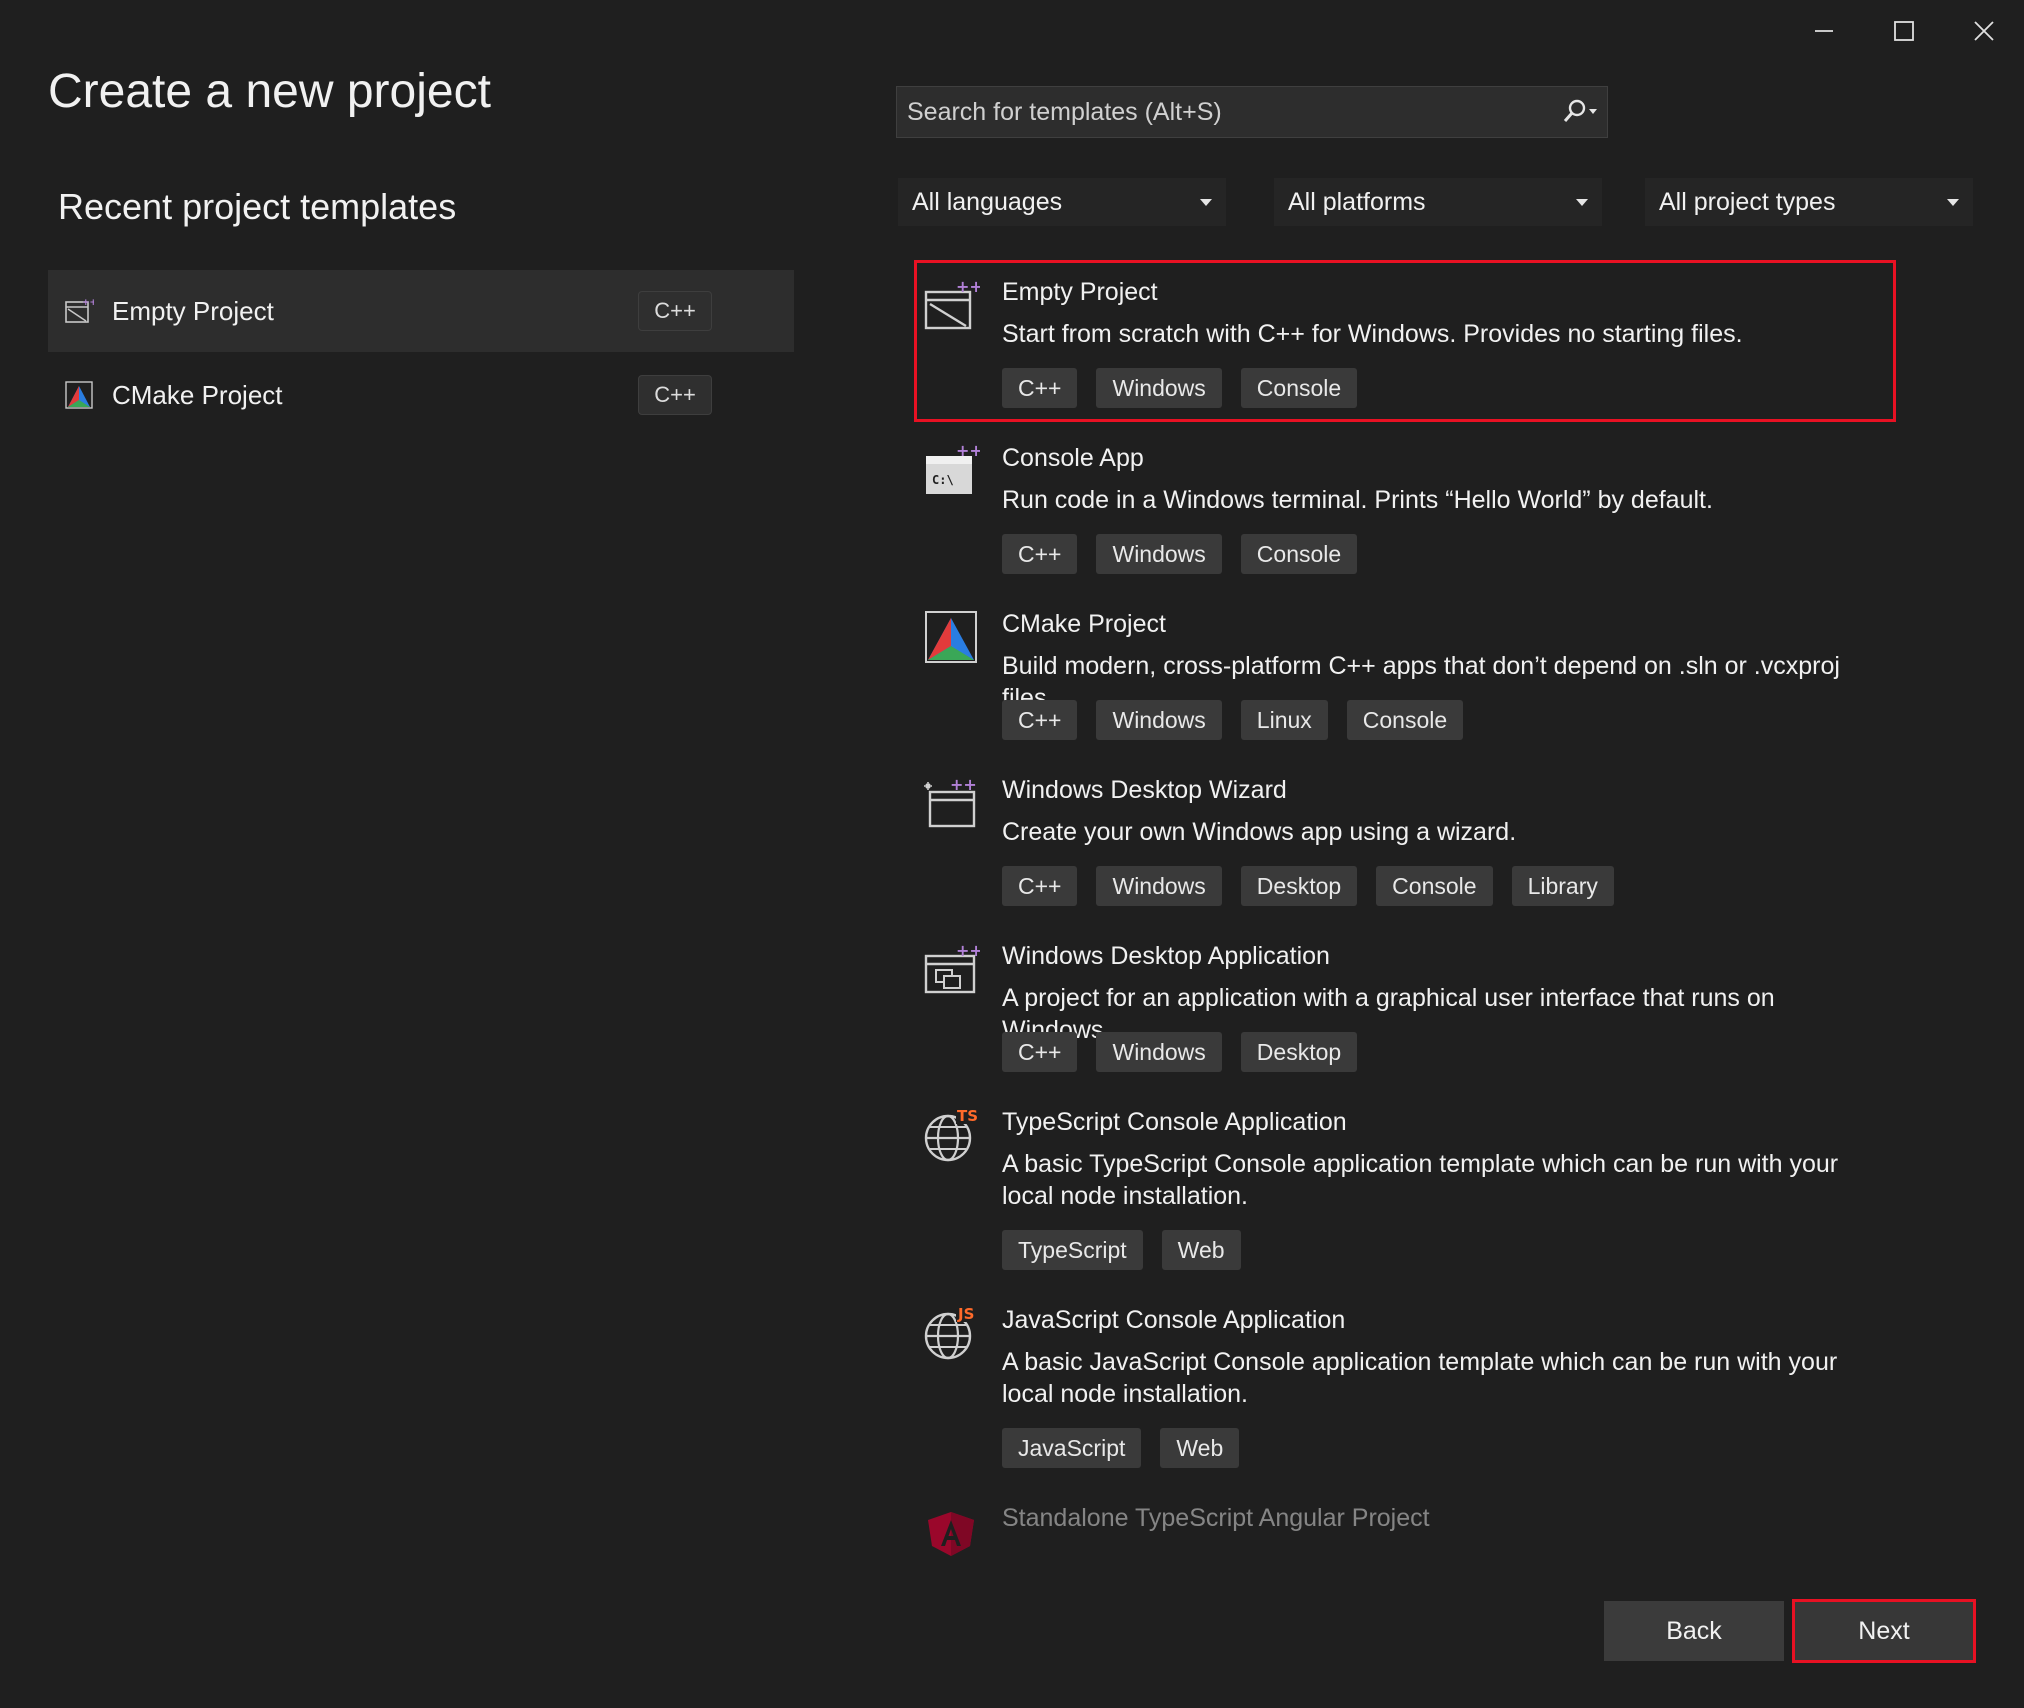 The height and width of the screenshot is (1708, 2024). What do you see at coordinates (1166, 956) in the screenshot?
I see `template-name: Windows Desktop Application` at bounding box center [1166, 956].